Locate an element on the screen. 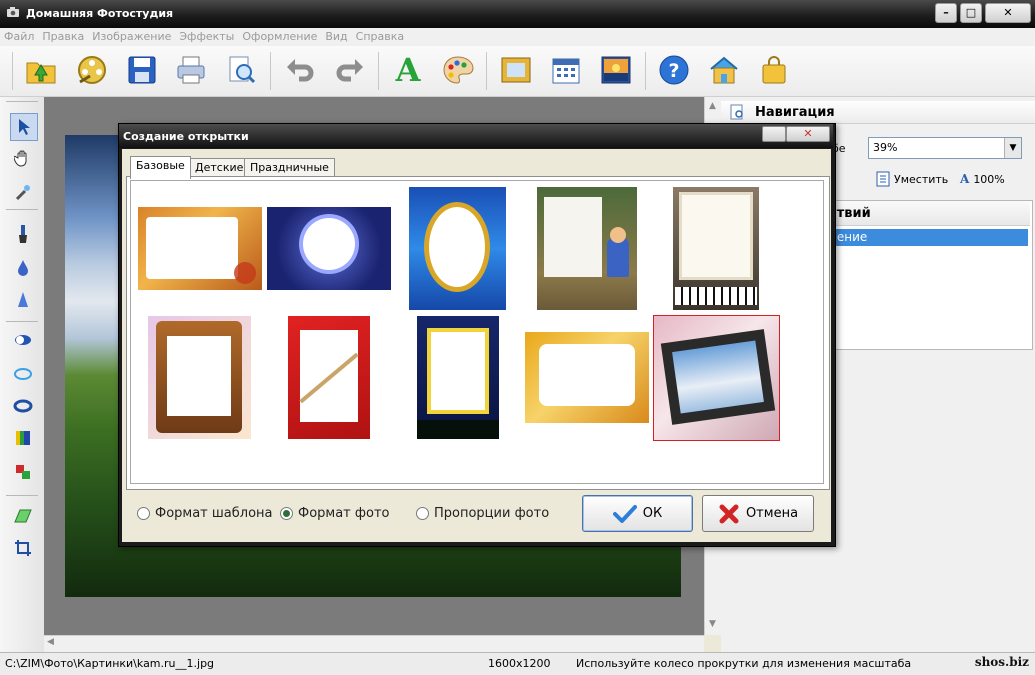 This screenshot has width=1035, height=675. cone-icon is located at coordinates (23, 300).